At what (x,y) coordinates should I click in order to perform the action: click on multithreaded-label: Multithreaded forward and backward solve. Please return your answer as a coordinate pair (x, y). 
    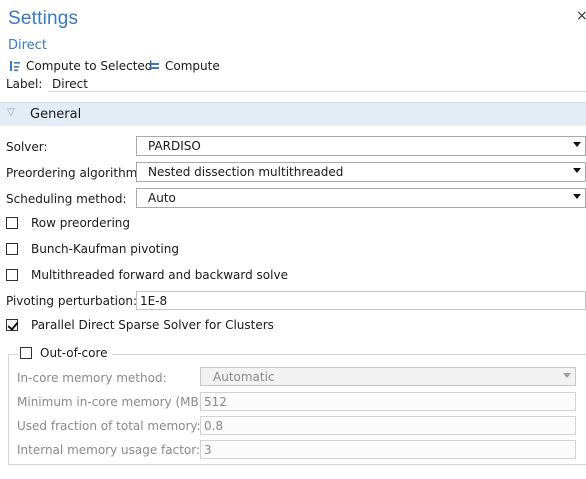
    Looking at the image, I should click on (159, 275).